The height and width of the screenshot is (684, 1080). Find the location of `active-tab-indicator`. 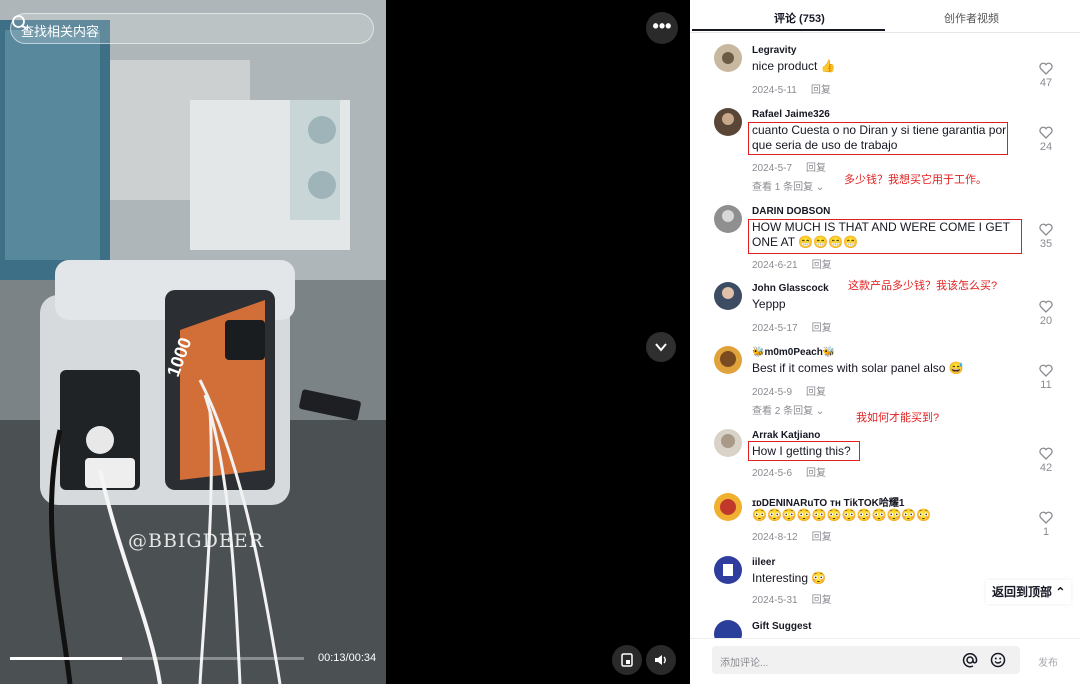

active-tab-indicator is located at coordinates (788, 30).